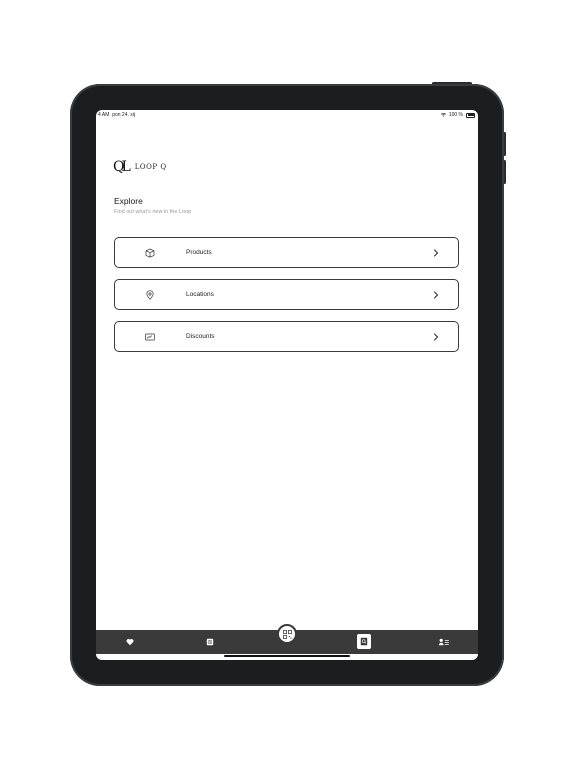  Describe the element at coordinates (150, 337) in the screenshot. I see `ticket-icon` at that location.